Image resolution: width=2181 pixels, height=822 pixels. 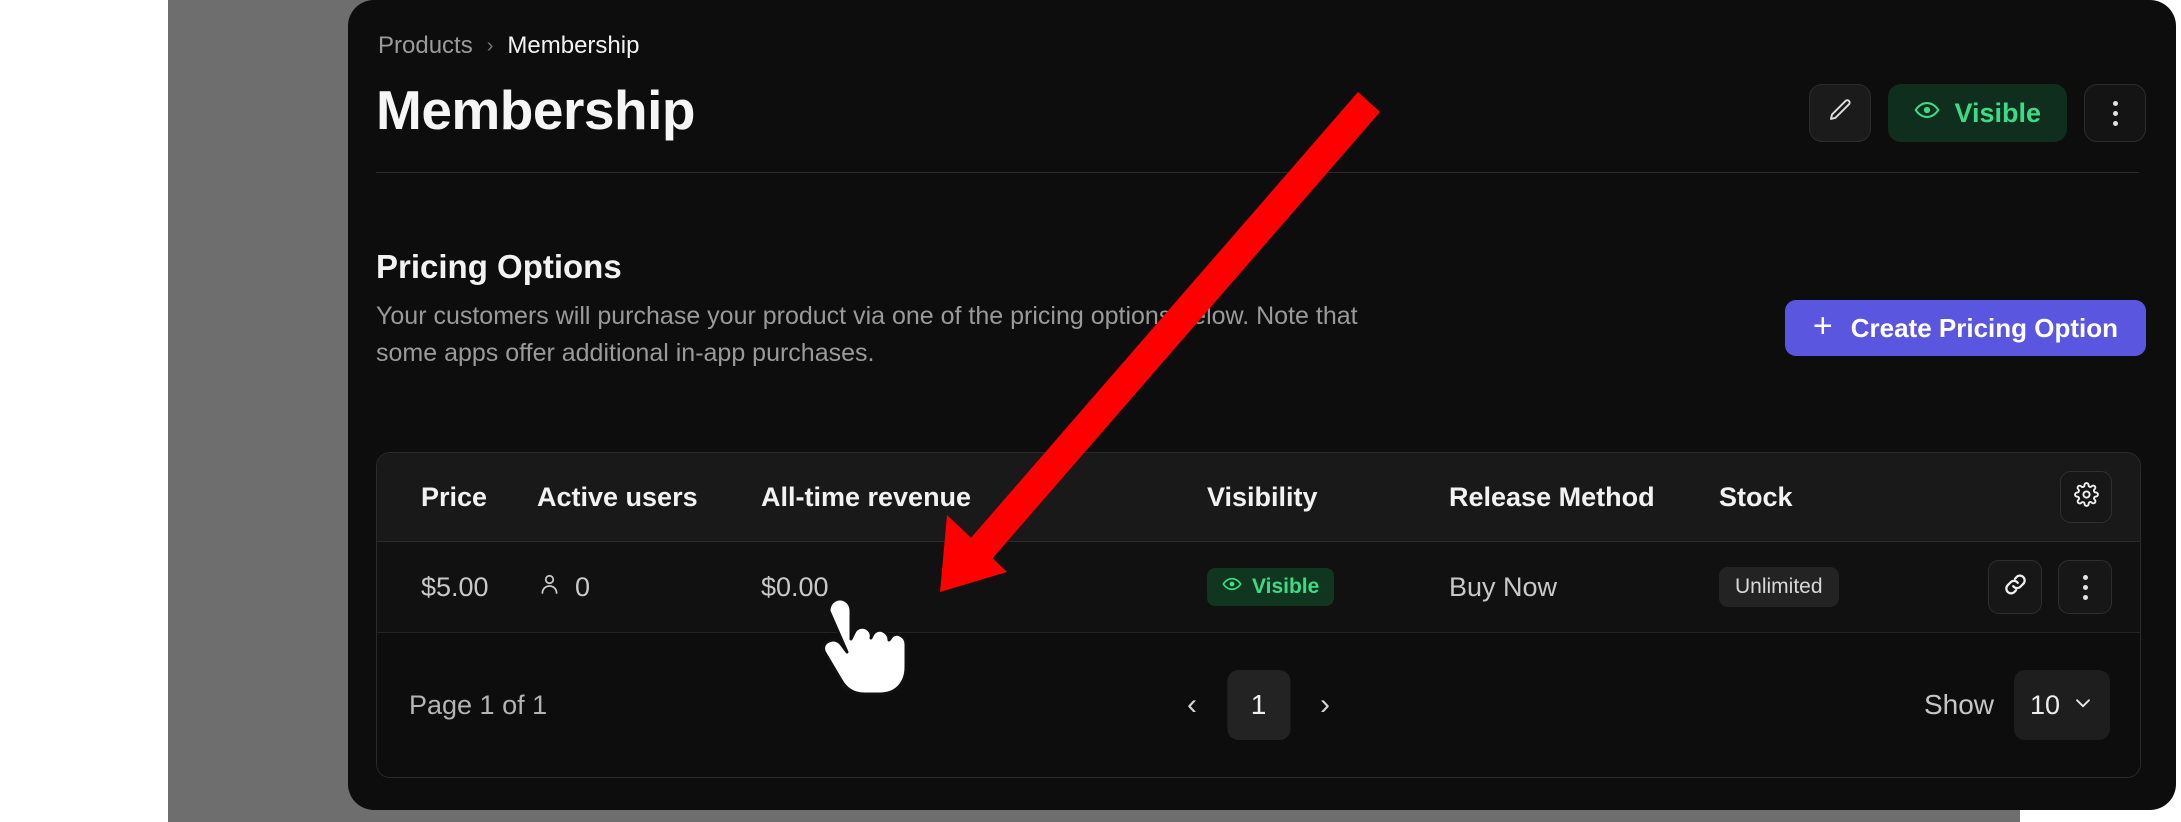 What do you see at coordinates (1325, 705) in the screenshot?
I see `chevron-right-icon: ›` at bounding box center [1325, 705].